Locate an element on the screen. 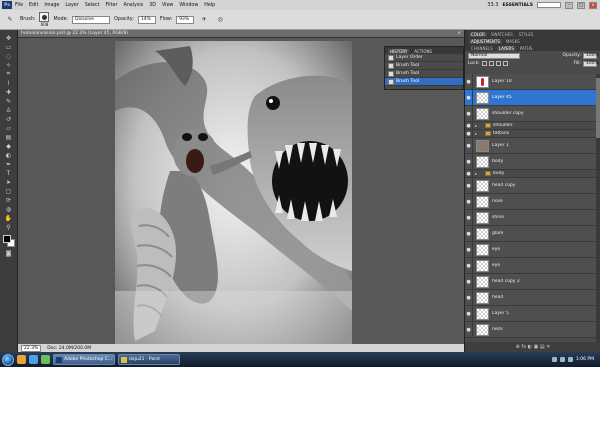  search-input is located at coordinates (549, 5).